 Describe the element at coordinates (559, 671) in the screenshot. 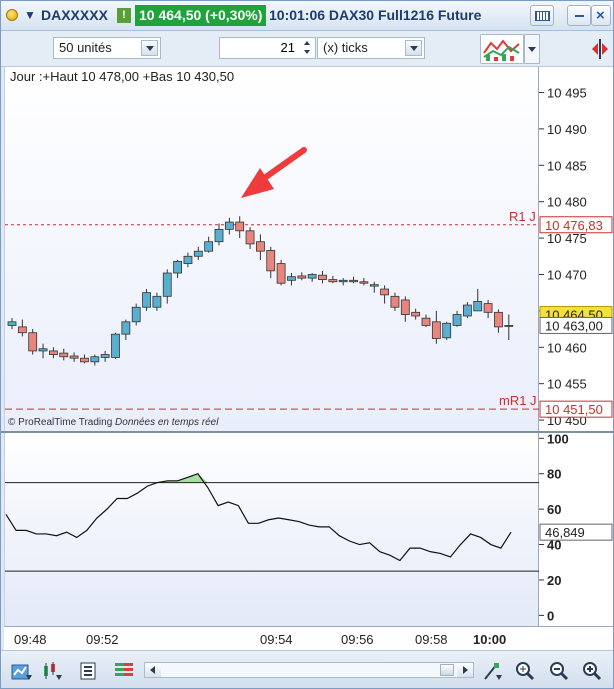

I see `zoom-out-icon` at that location.